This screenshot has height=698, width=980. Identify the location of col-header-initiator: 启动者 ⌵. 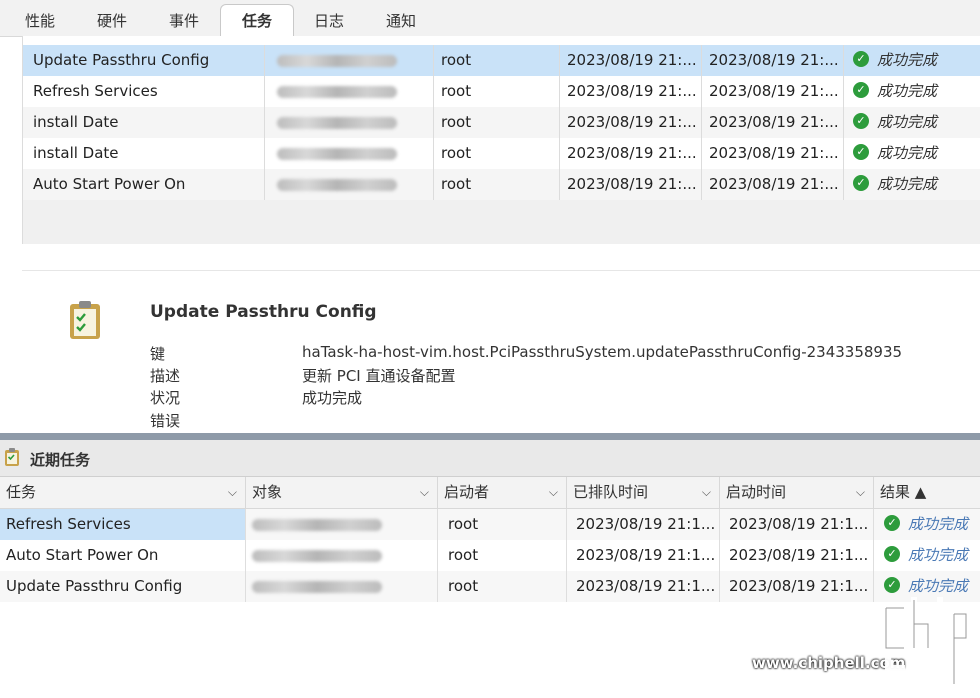
(502, 492).